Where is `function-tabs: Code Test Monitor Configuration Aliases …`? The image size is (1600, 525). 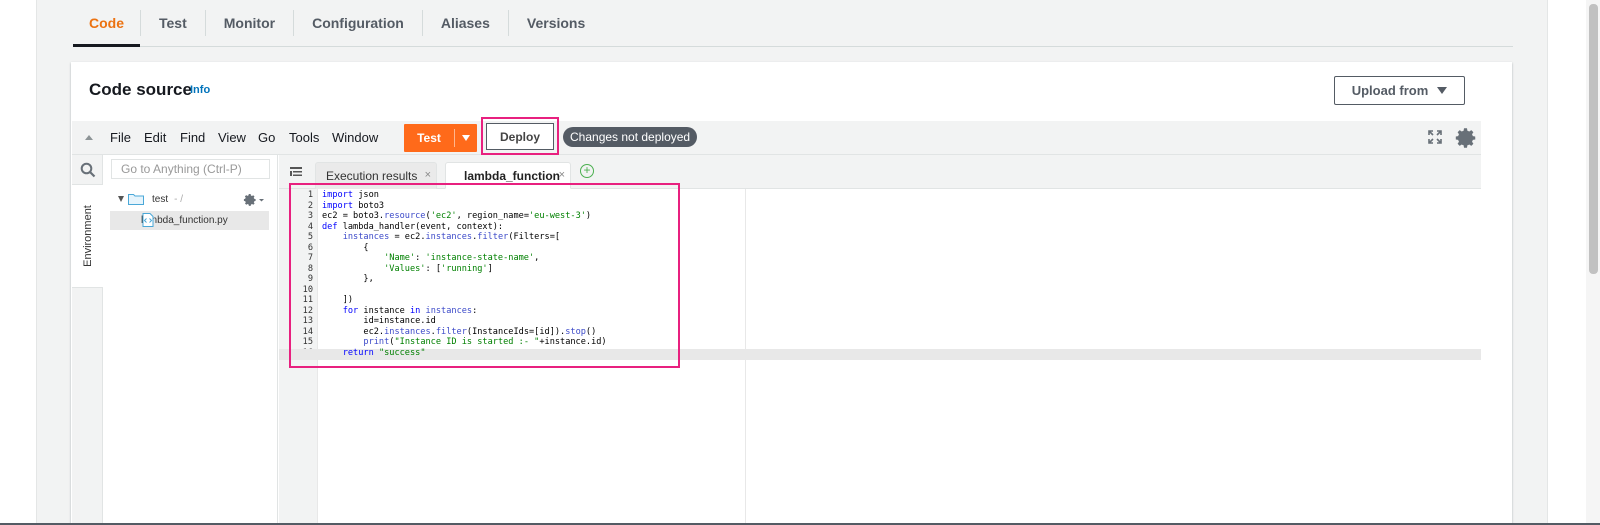
function-tabs: Code Test Monitor Configuration Aliases … is located at coordinates (793, 23).